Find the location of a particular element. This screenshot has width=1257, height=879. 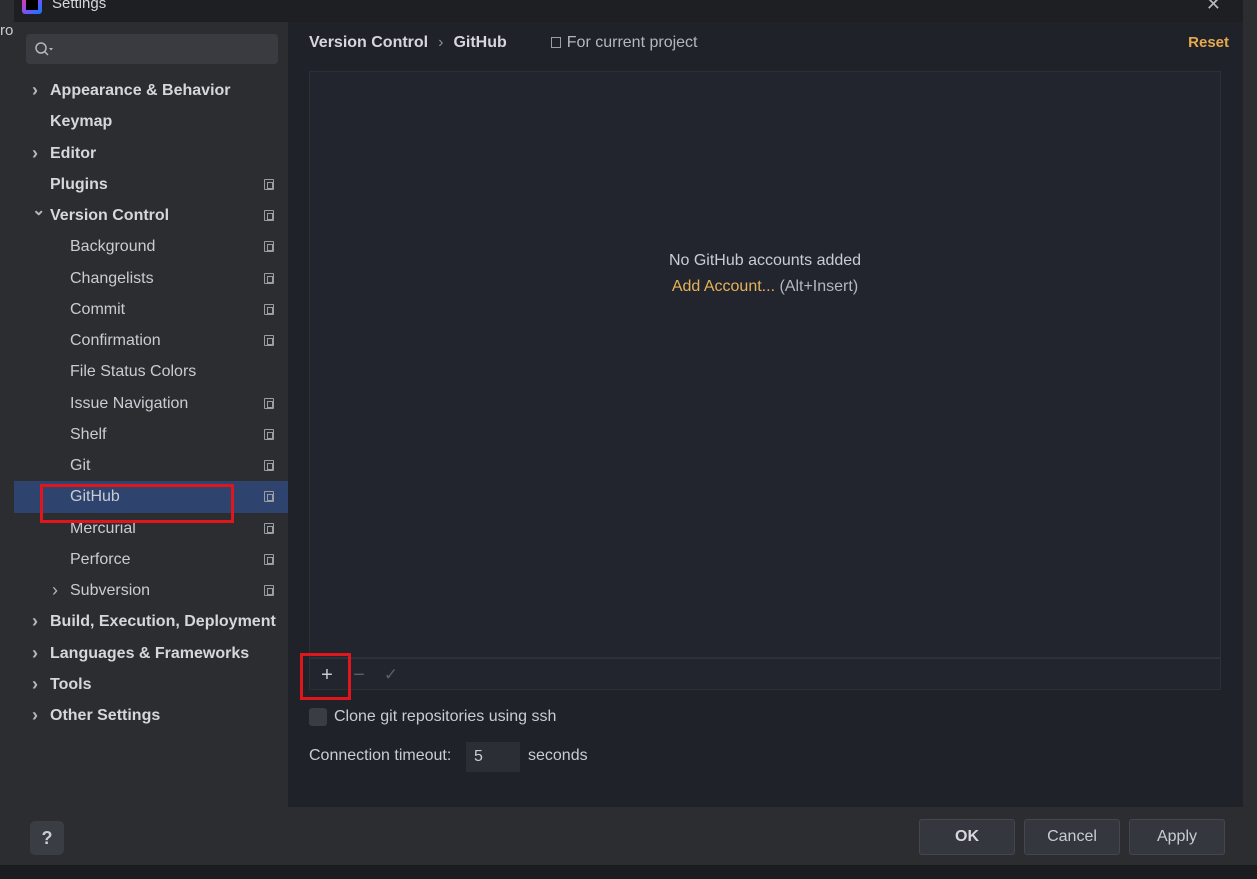

sidebar-item-shelf: Shelf is located at coordinates (151, 434).